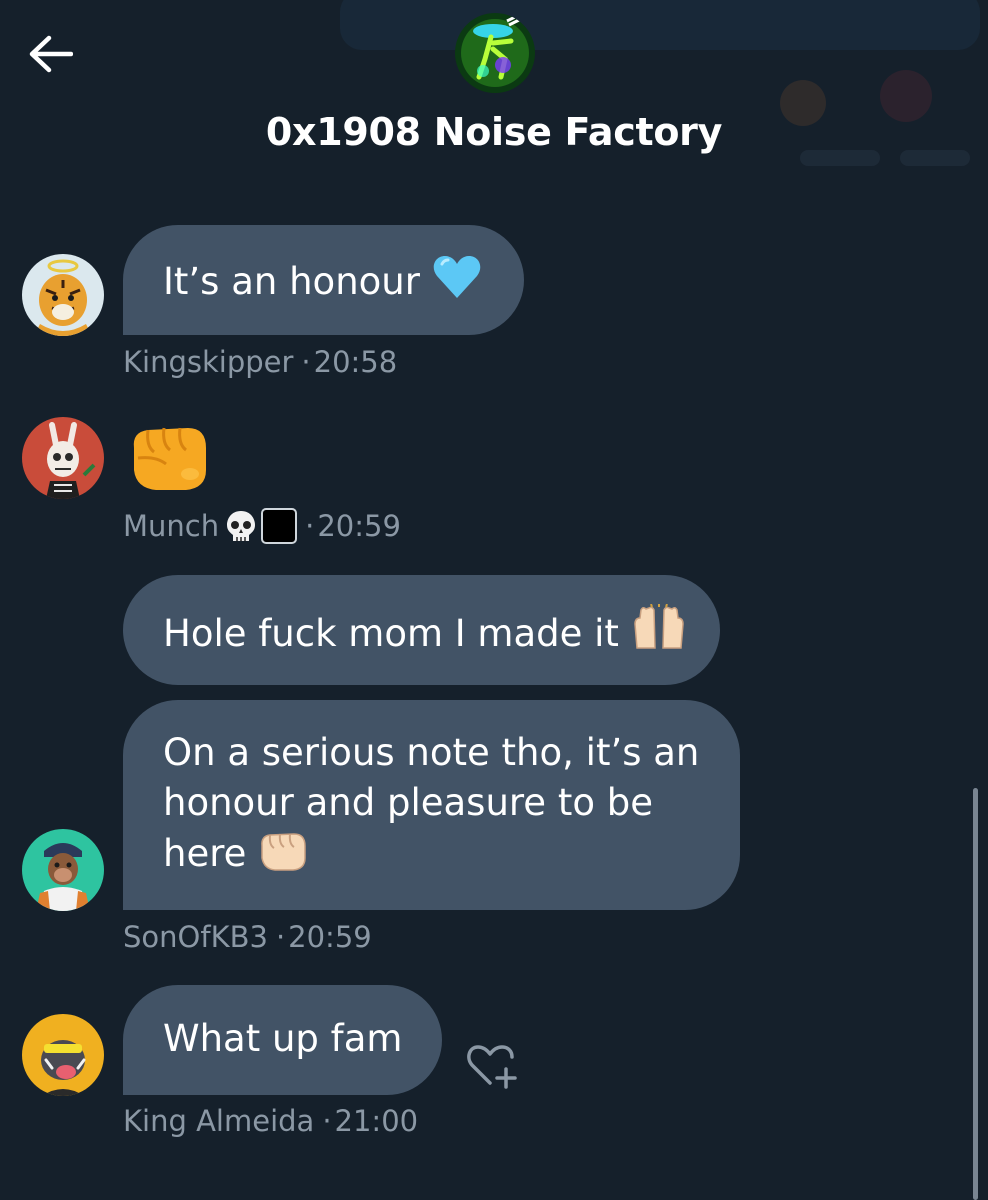  What do you see at coordinates (195, 937) in the screenshot?
I see `sender-name: SonOfKB3` at bounding box center [195, 937].